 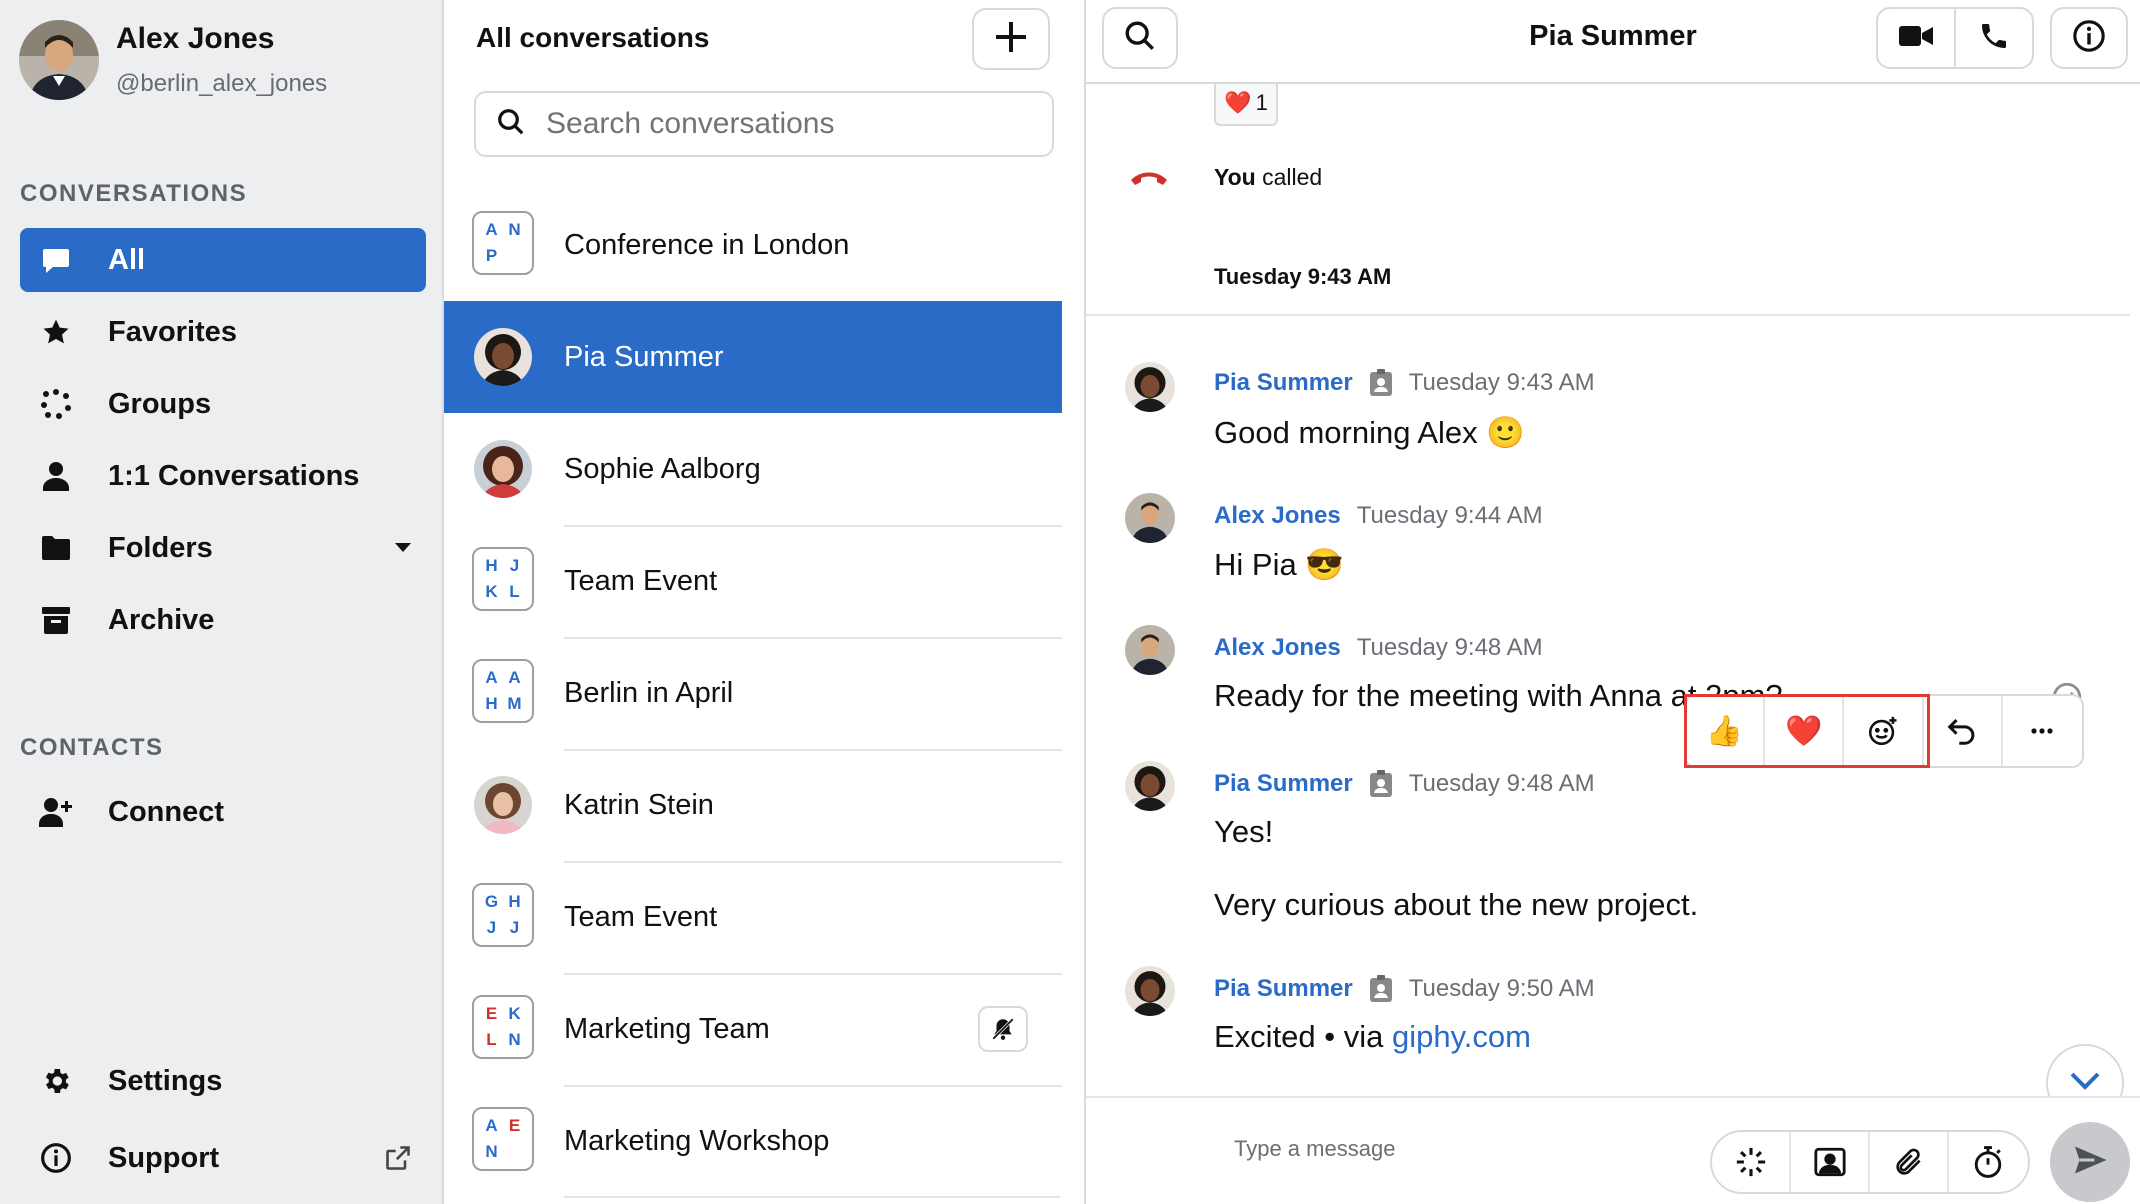 I want to click on list-title: All conversations, so click(x=593, y=37).